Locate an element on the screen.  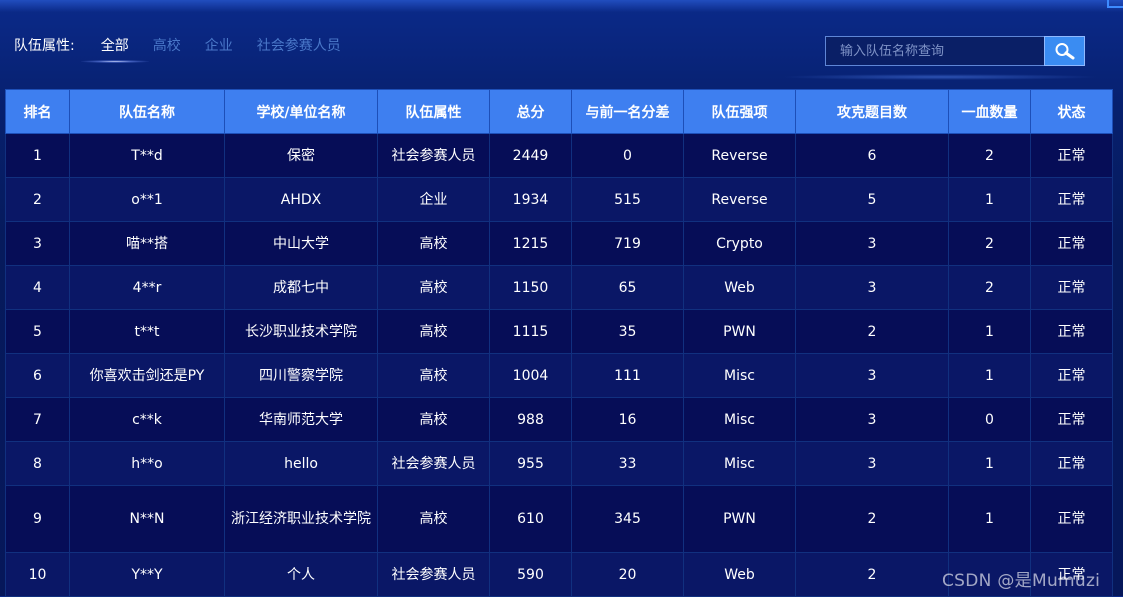
table-row: 4 4**r 成都七中 高校 1150 65 Web 3 2 正常 is located at coordinates (559, 287).